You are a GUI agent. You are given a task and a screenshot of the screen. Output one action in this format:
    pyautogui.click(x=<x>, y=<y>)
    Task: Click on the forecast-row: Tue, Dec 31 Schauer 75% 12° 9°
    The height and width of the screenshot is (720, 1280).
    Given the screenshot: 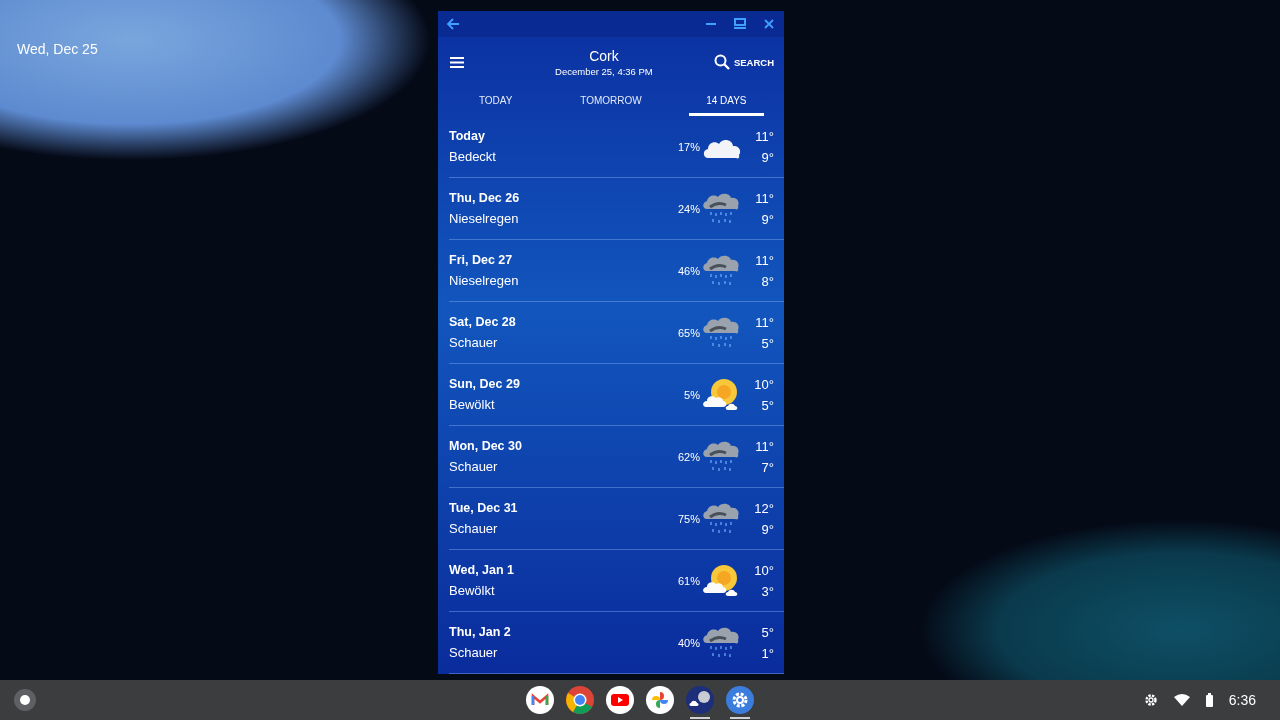 What is the action you would take?
    pyautogui.click(x=616, y=519)
    